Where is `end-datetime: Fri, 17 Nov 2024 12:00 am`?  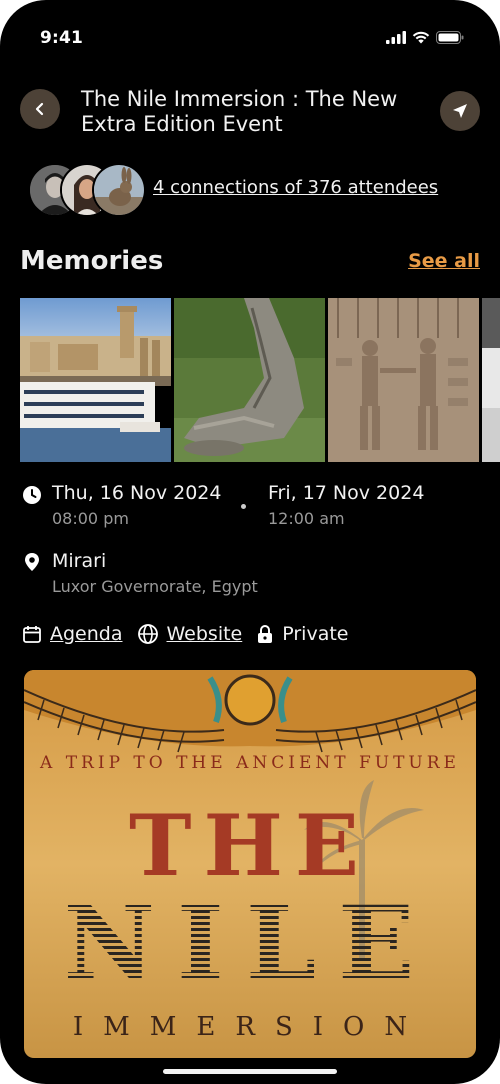 end-datetime: Fri, 17 Nov 2024 12:00 am is located at coordinates (346, 505).